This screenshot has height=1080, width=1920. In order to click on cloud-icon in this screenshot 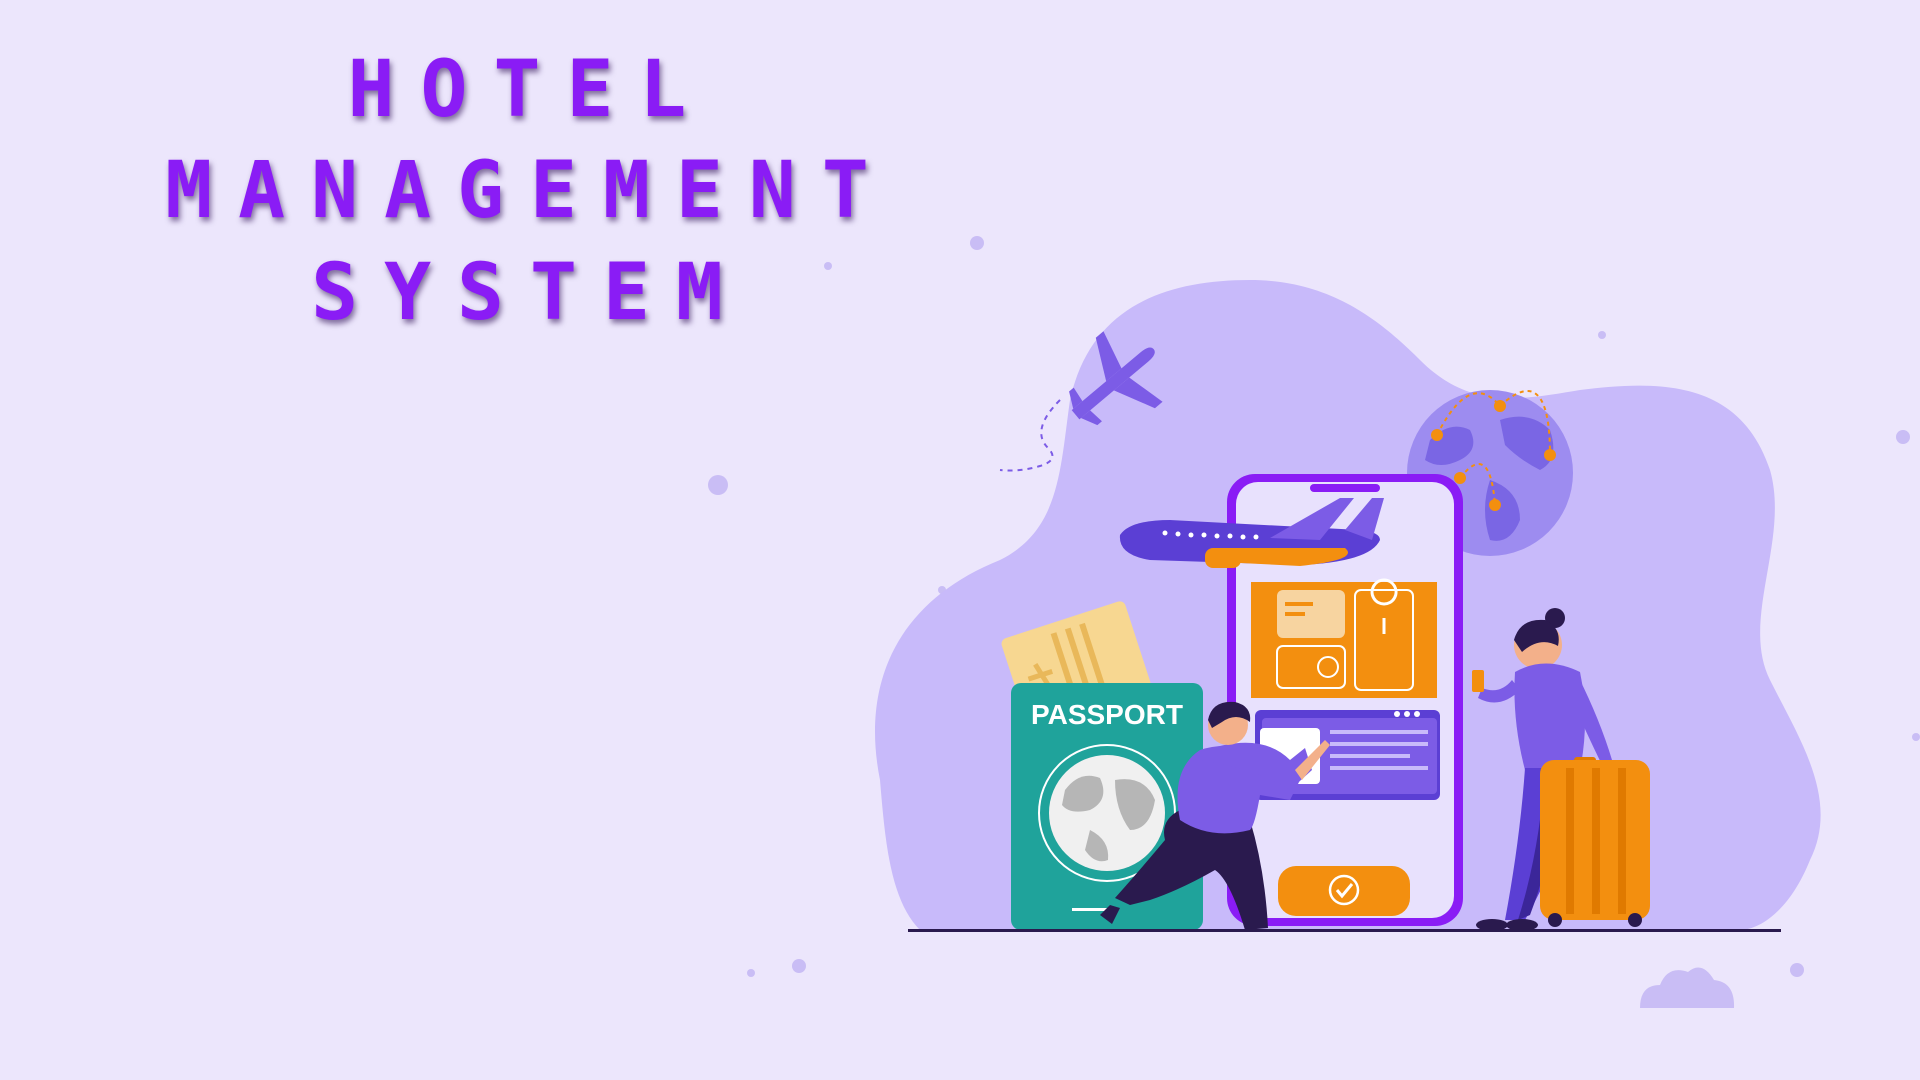, I will do `click(1687, 987)`.